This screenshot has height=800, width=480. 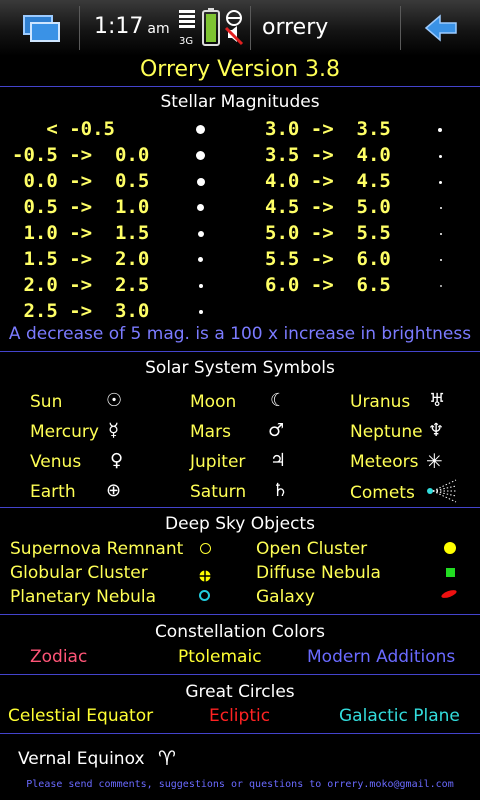 What do you see at coordinates (81, 716) in the screenshot?
I see `great-circle-celestial-equator: Celestial Equator` at bounding box center [81, 716].